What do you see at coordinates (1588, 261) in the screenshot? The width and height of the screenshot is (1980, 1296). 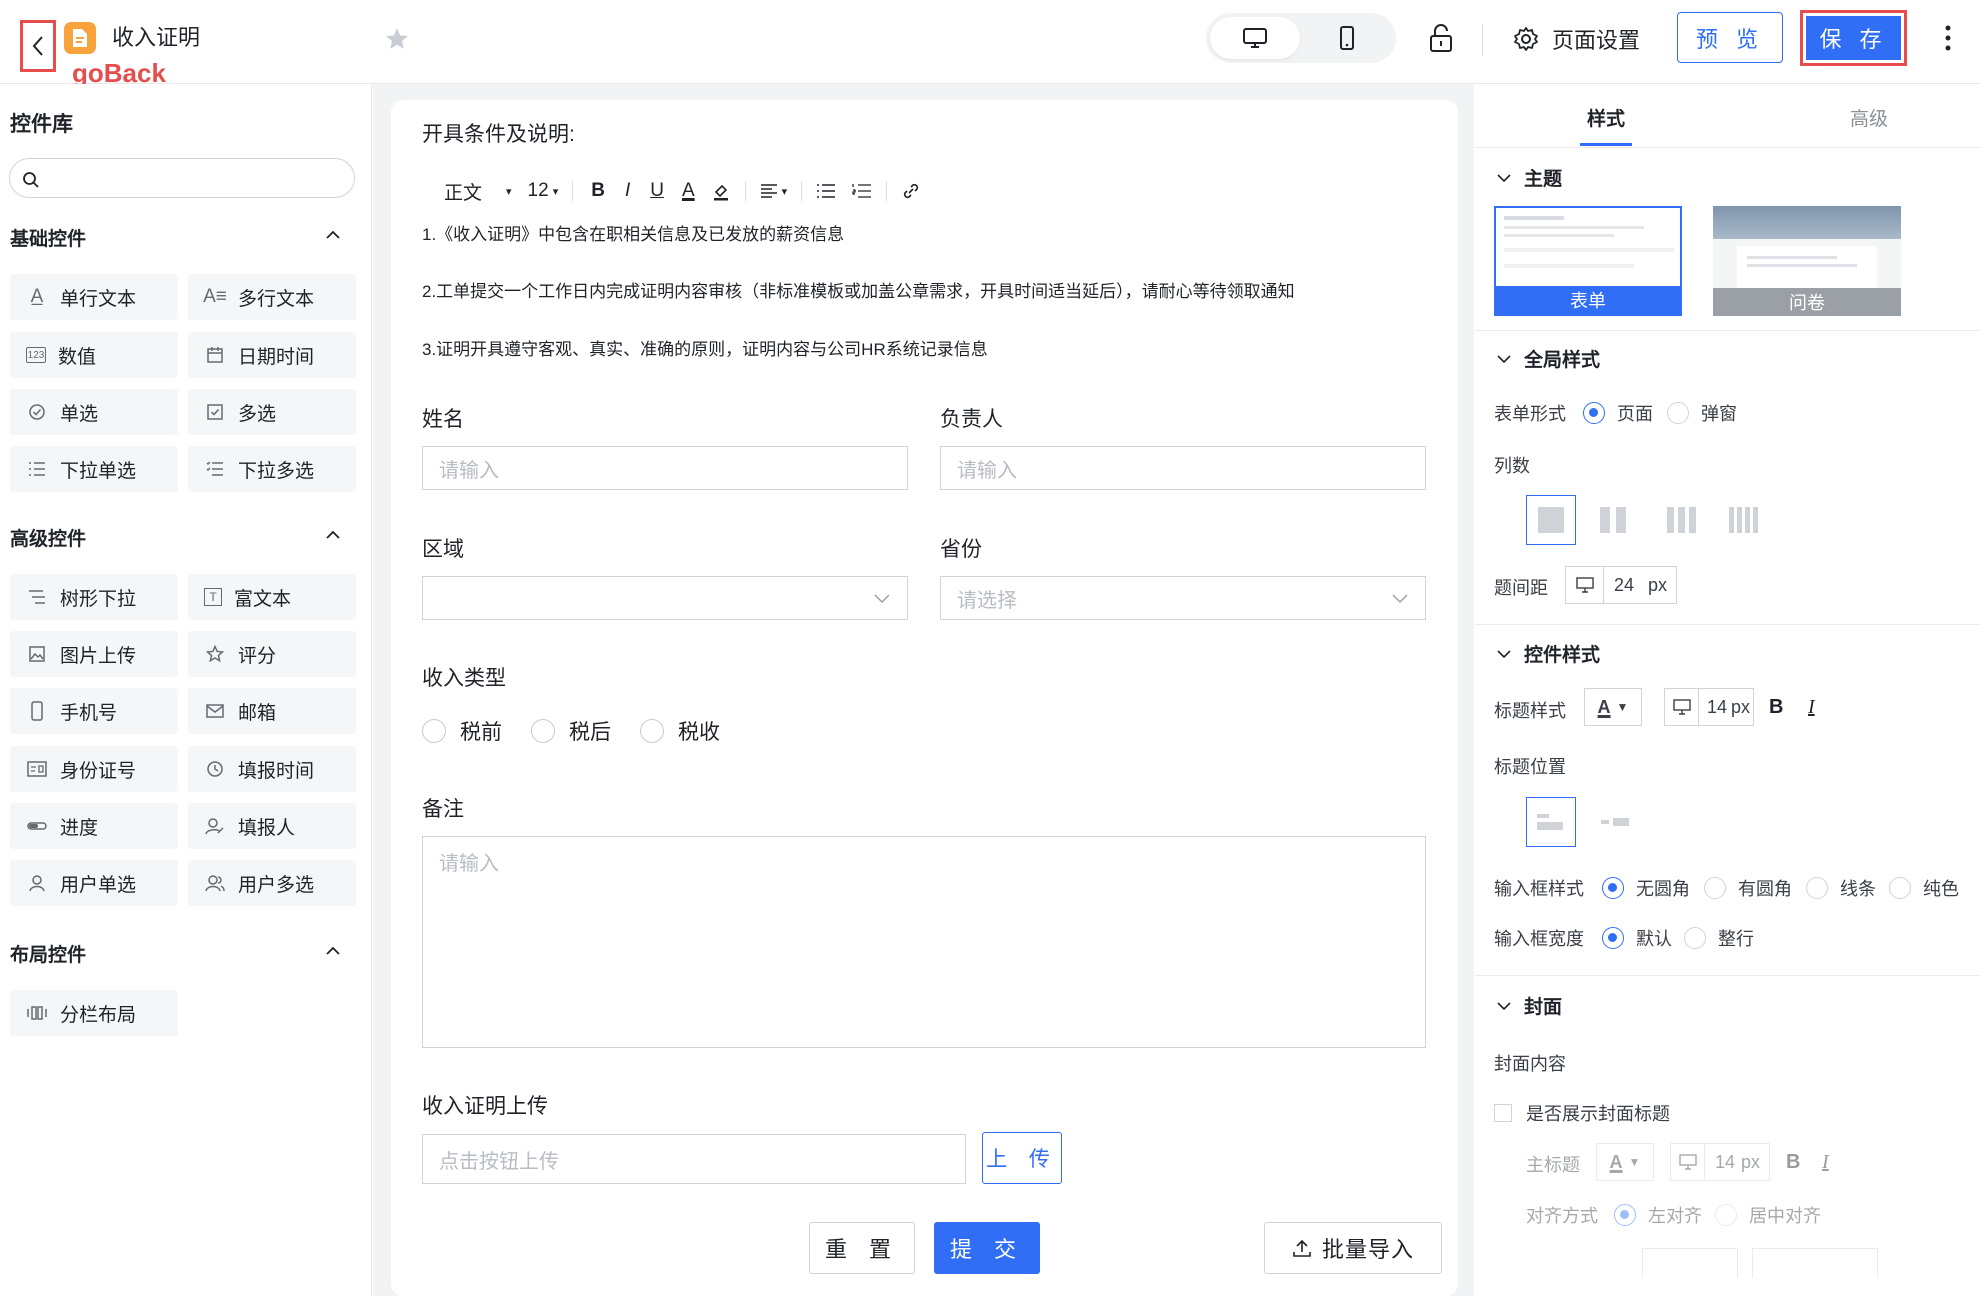 I see `theme-form-card: 表单` at bounding box center [1588, 261].